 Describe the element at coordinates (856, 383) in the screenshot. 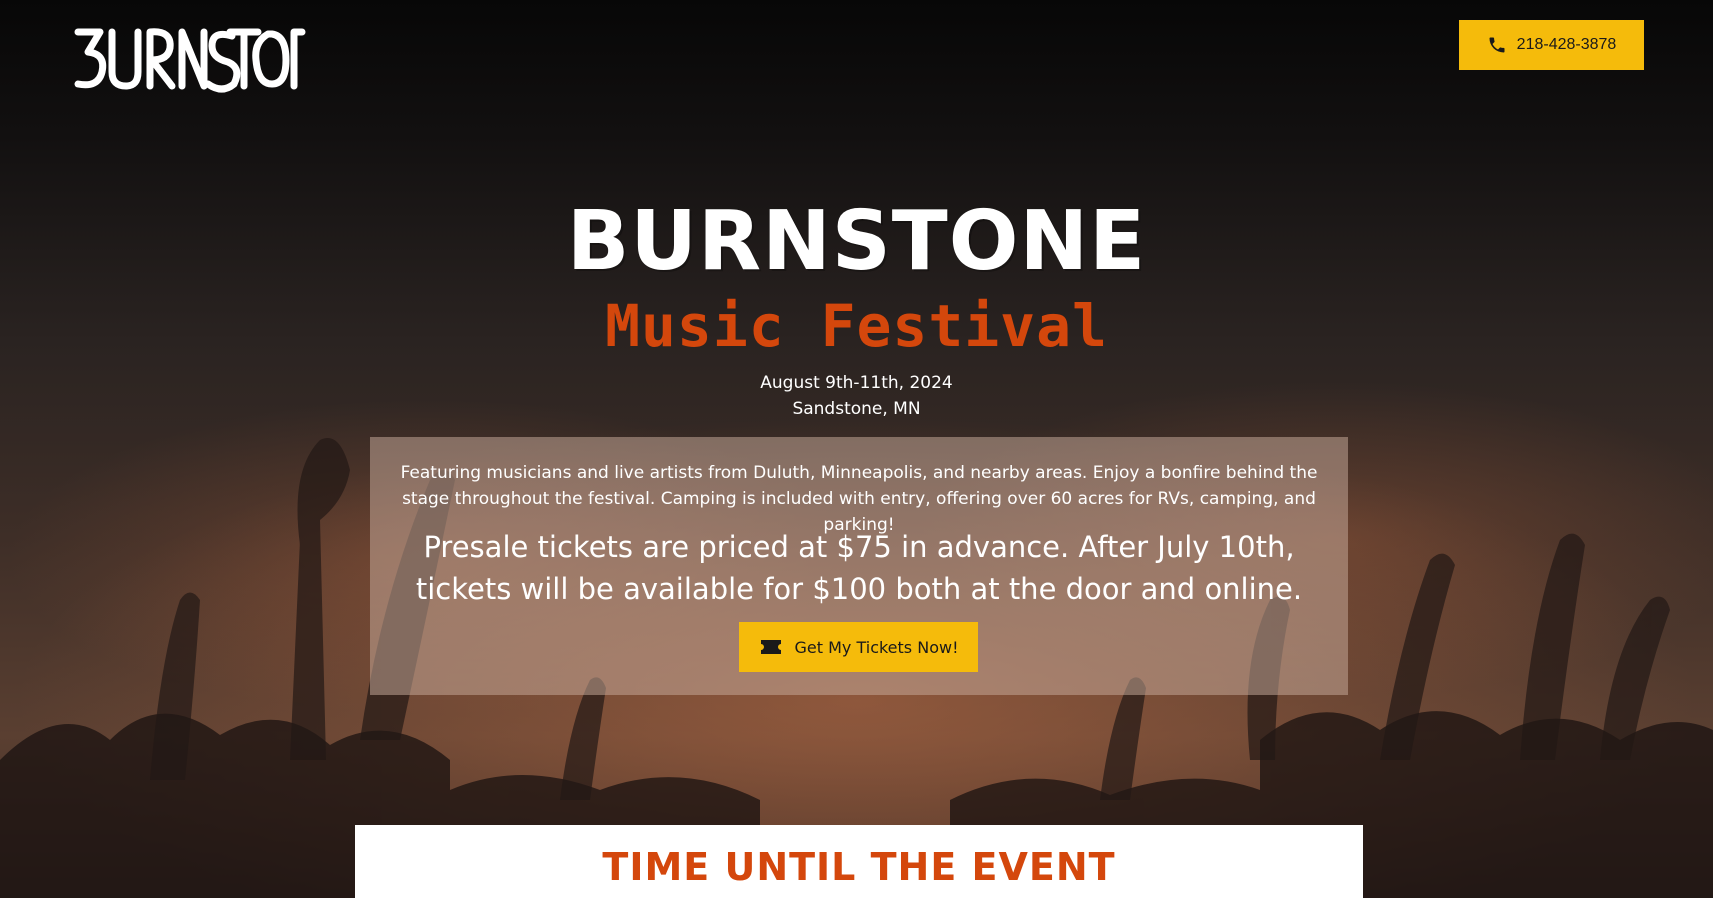

I see `event-date: August 9th-11th, 2024` at that location.